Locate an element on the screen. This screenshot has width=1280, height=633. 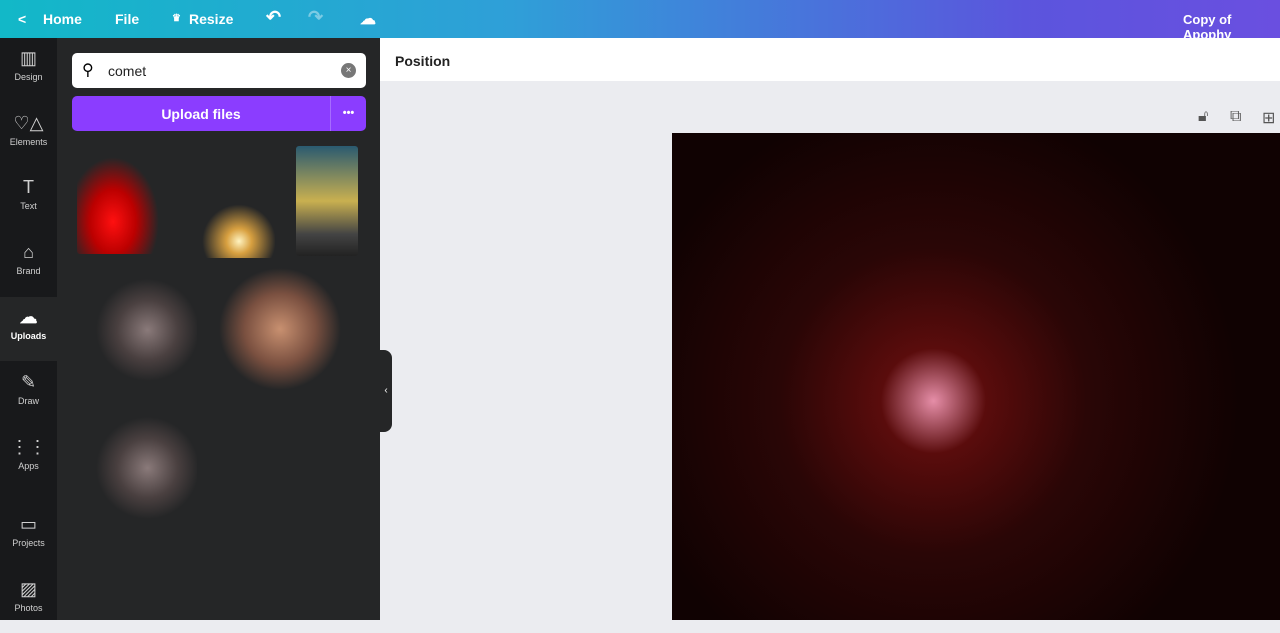
file-button: File is located at coordinates (127, 19).